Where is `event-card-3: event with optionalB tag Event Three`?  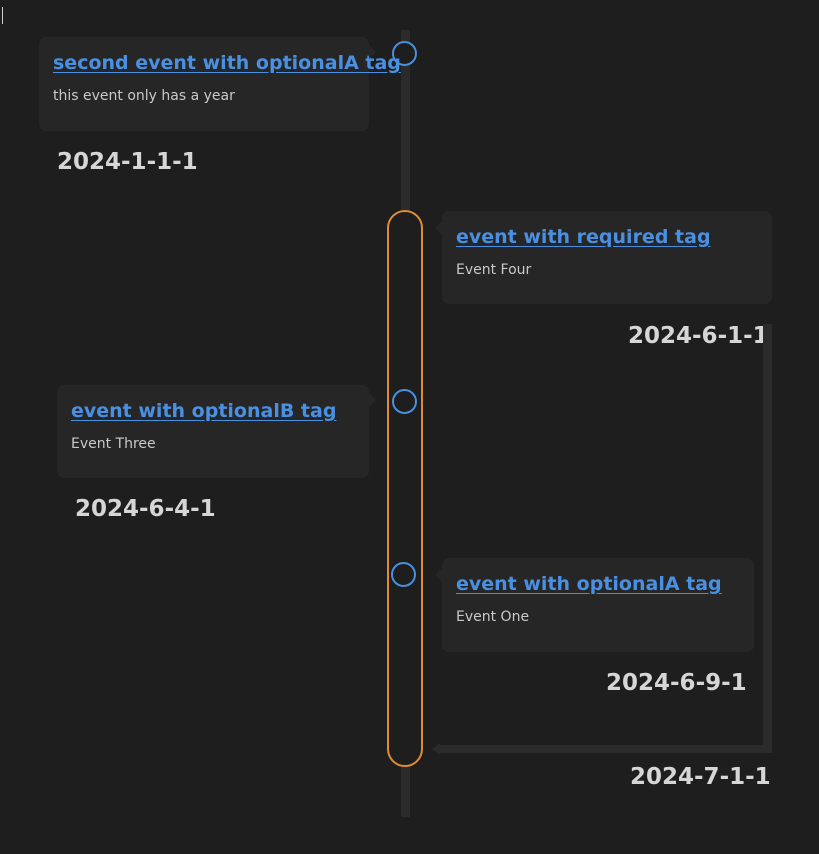
event-card-3: event with optionalB tag Event Three is located at coordinates (216, 431).